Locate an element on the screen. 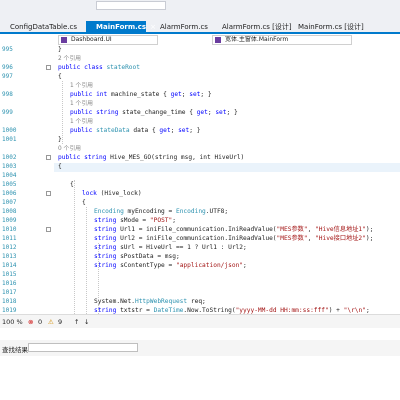 This screenshot has width=400, height=400. code-line: 1016 is located at coordinates (200, 283).